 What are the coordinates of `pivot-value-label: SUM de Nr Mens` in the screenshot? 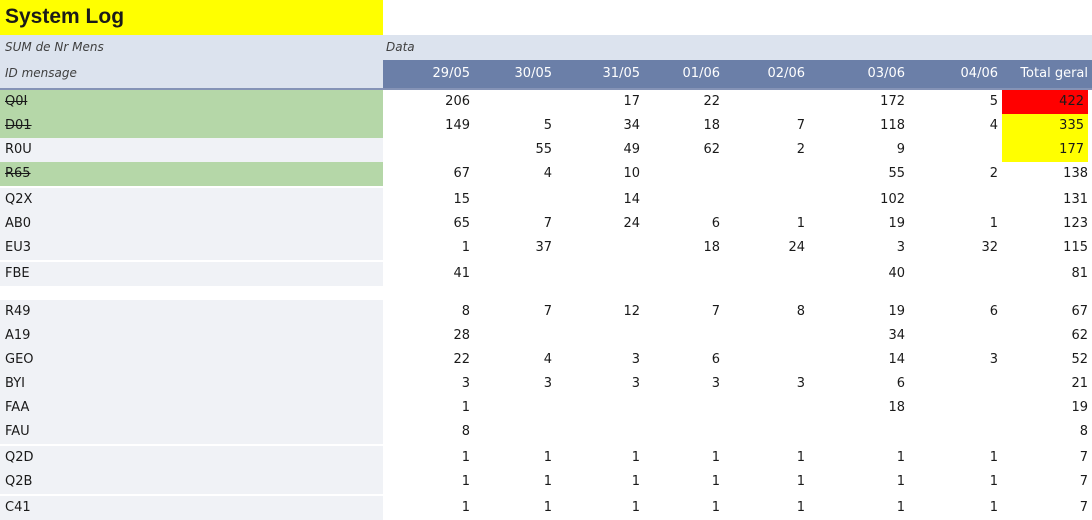 It's located at (54, 47).